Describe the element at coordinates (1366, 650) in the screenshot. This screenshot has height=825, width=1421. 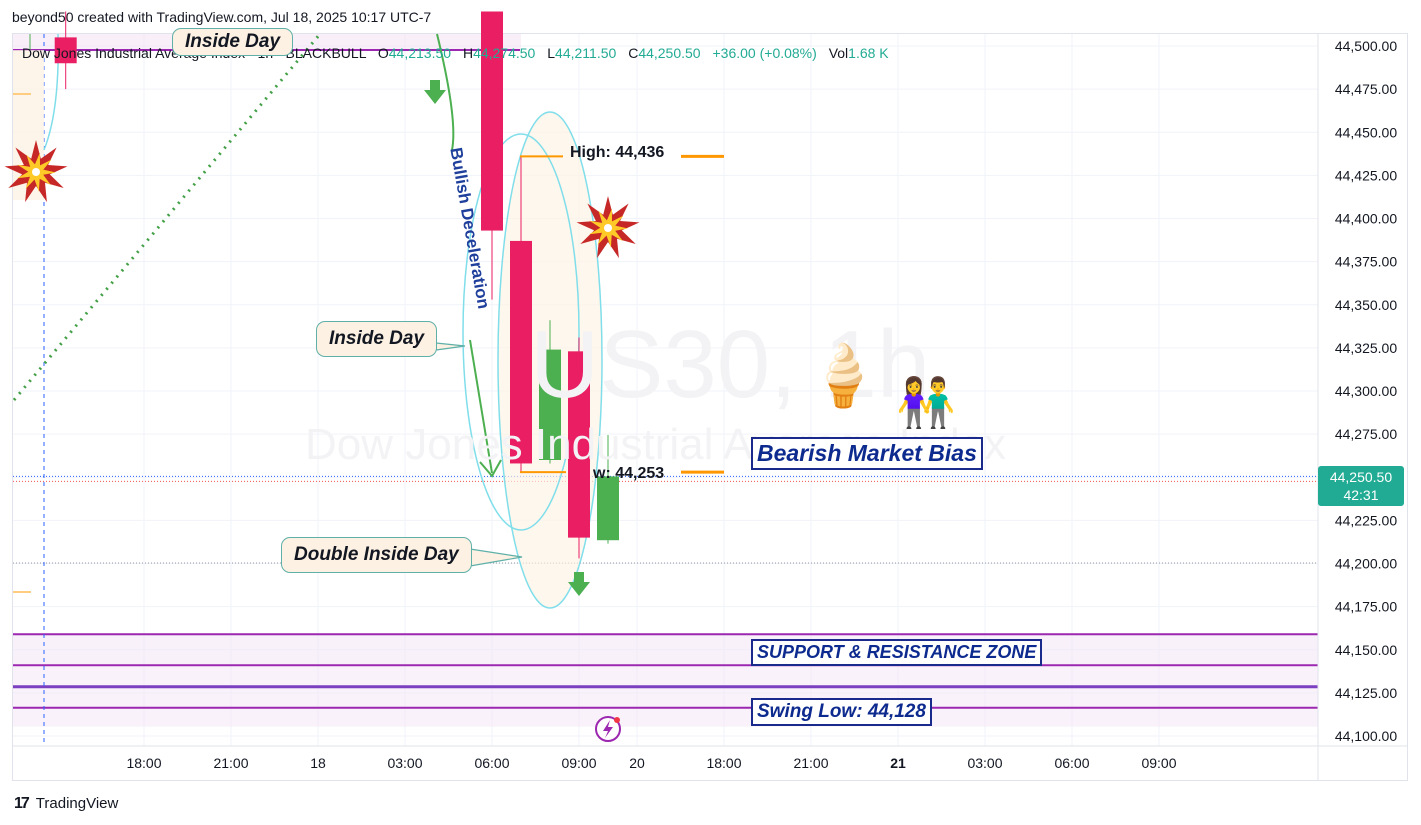
I see `y-tick-label: 44,150.00` at that location.